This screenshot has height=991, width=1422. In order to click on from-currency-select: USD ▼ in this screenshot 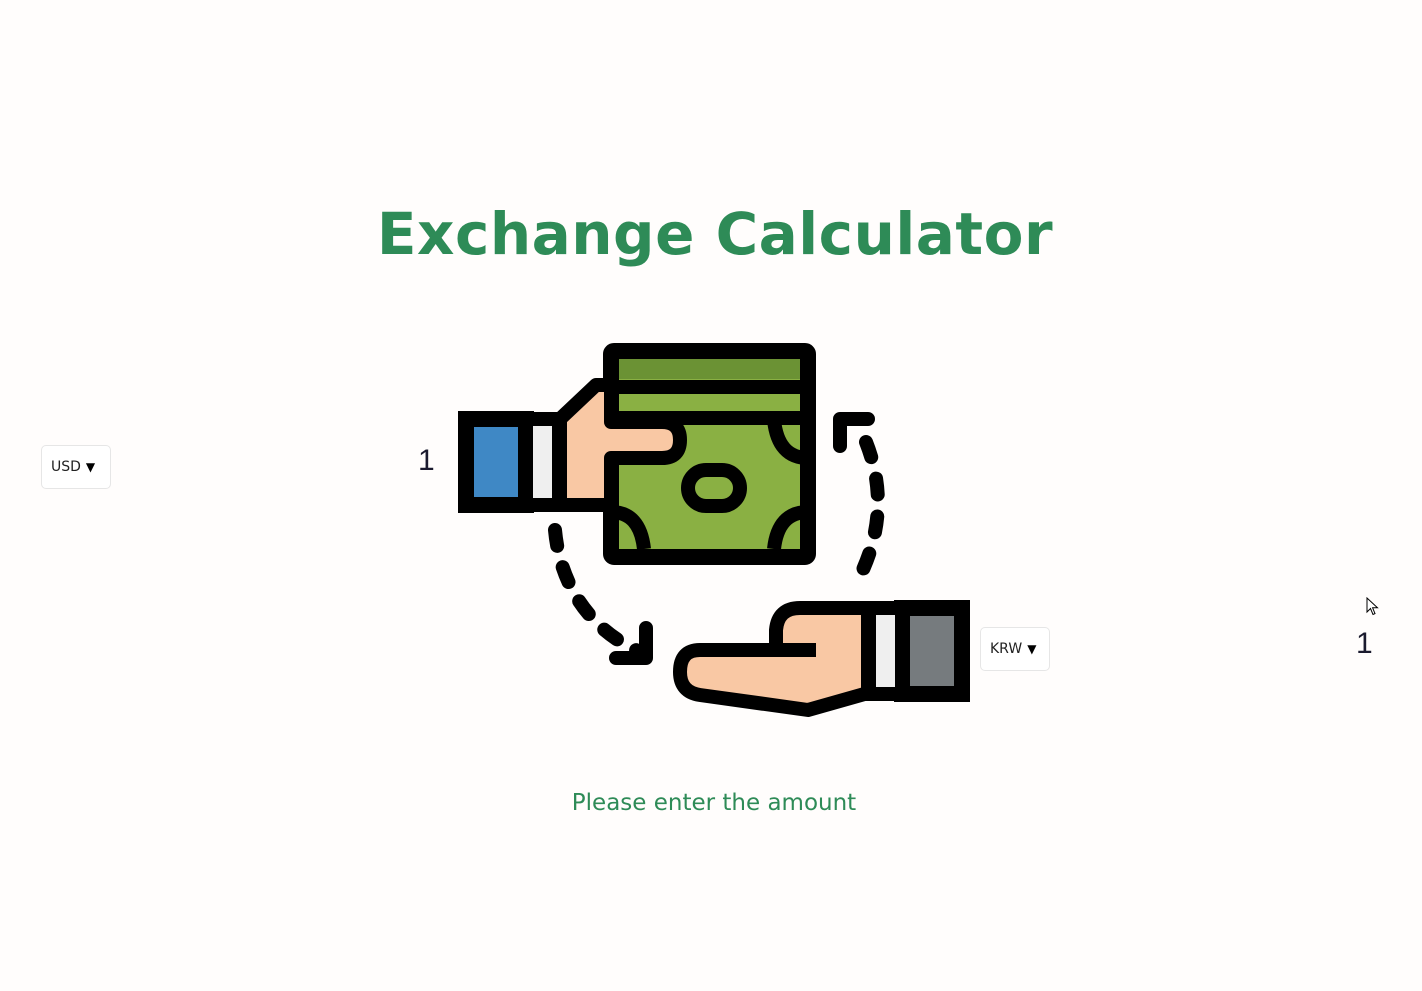, I will do `click(76, 467)`.